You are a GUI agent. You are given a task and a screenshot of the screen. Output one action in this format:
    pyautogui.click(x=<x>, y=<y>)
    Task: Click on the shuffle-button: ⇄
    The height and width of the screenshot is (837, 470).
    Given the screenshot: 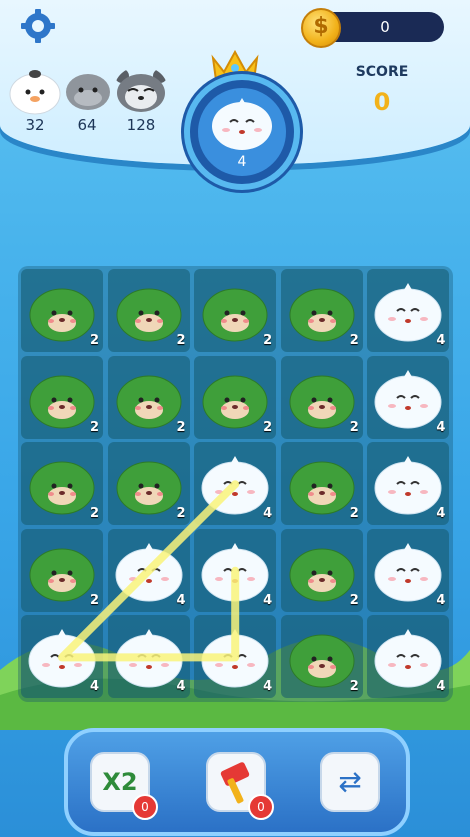 What is the action you would take?
    pyautogui.click(x=350, y=782)
    